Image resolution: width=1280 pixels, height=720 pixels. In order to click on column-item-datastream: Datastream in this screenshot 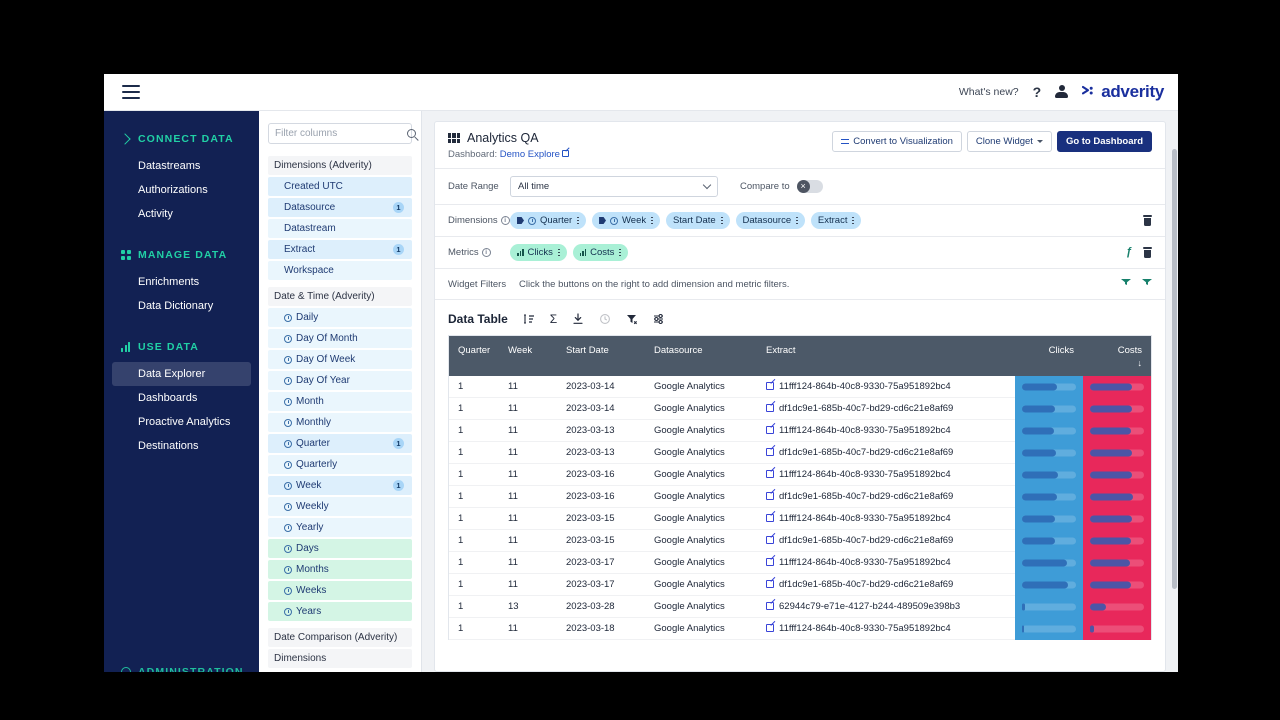, I will do `click(340, 228)`.